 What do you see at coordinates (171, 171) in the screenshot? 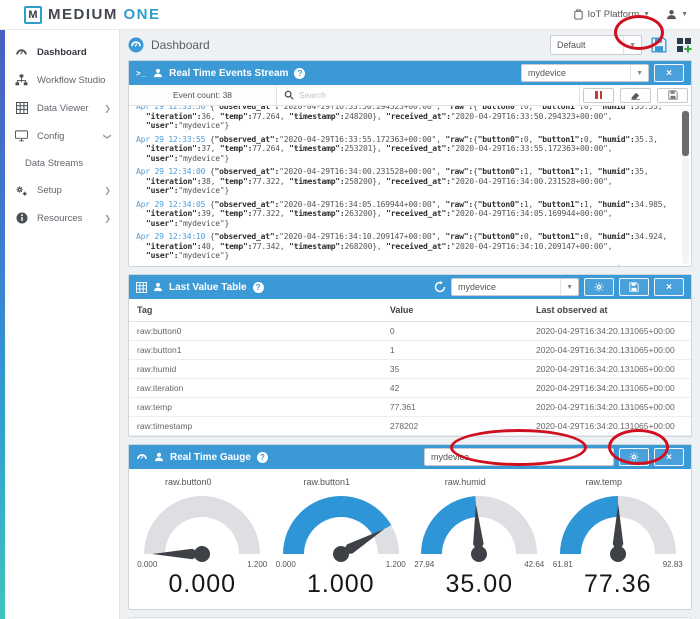
I see `log-timestamp: Apr 29 12:34:00` at bounding box center [171, 171].